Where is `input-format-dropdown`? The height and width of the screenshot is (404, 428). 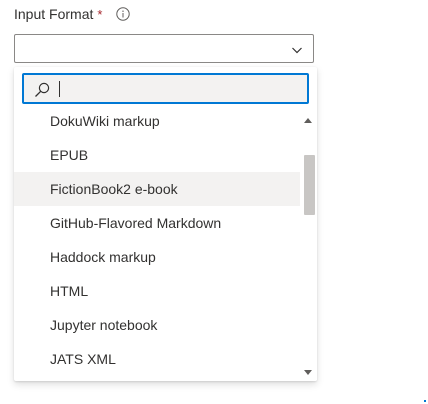 input-format-dropdown is located at coordinates (164, 48).